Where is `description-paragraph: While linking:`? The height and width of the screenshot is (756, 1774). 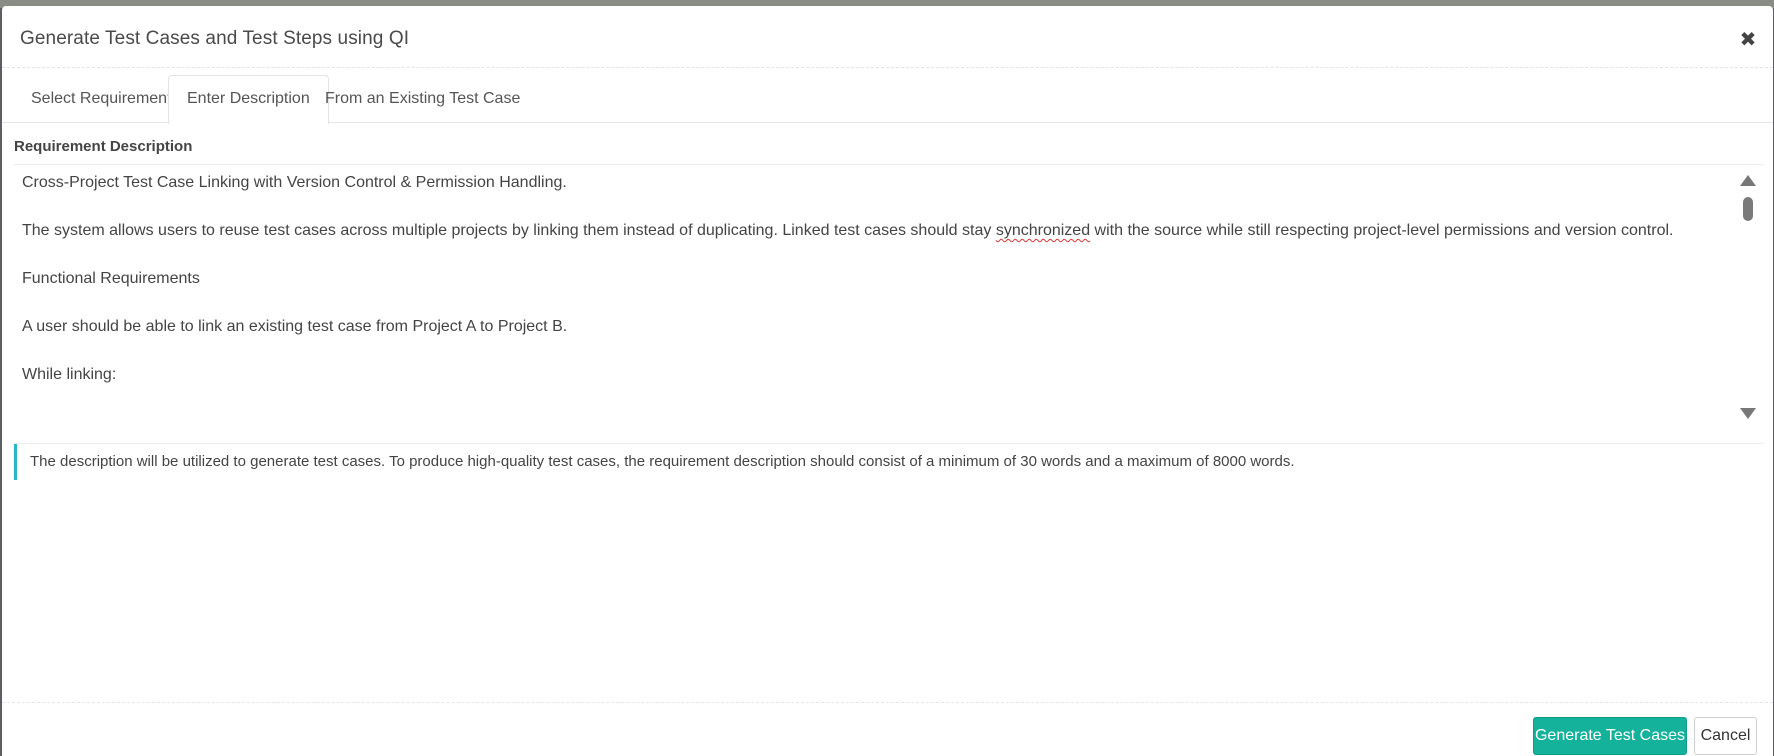 description-paragraph: While linking: is located at coordinates (69, 374).